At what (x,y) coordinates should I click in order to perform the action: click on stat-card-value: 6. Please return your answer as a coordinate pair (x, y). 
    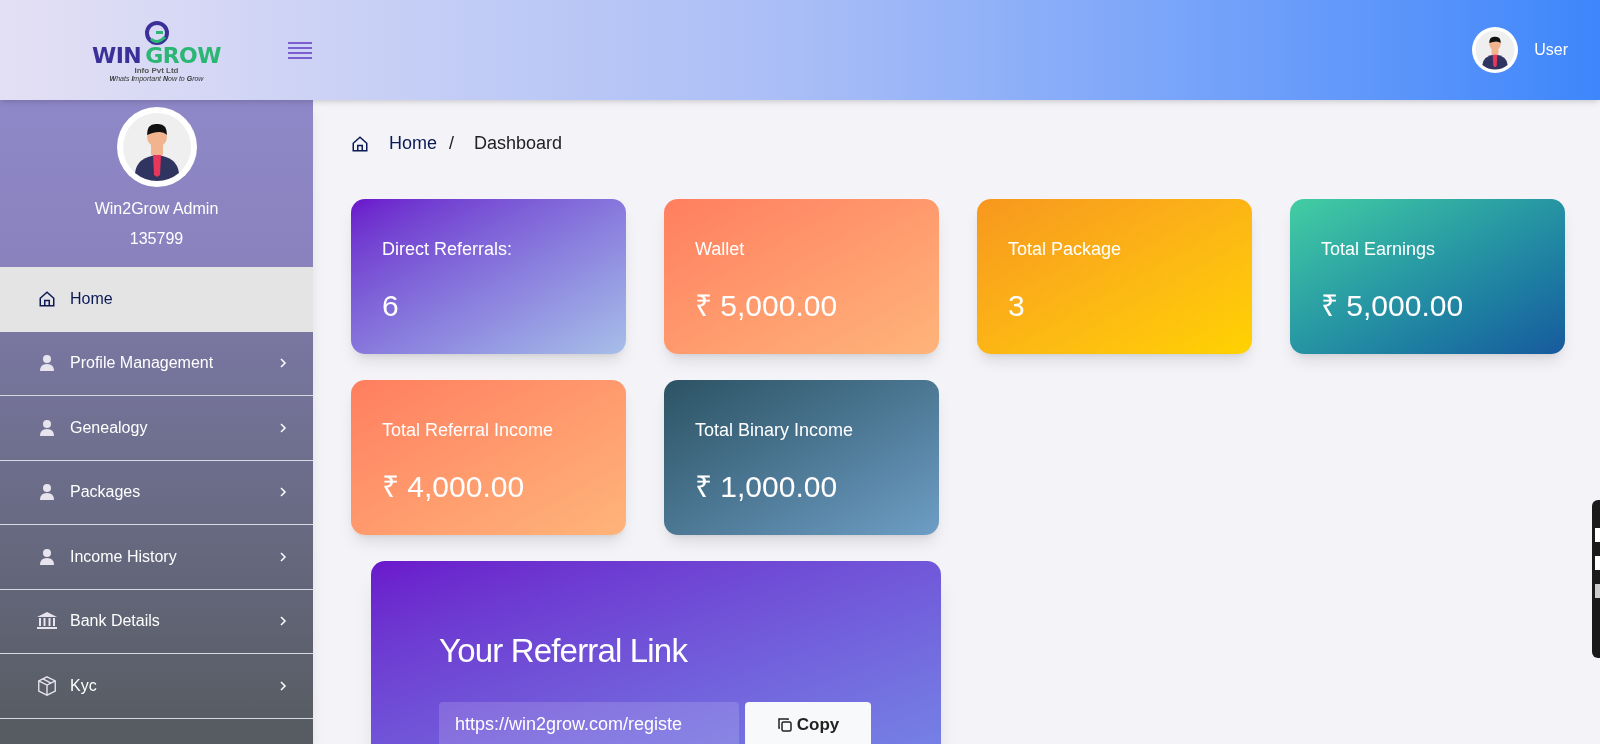
    Looking at the image, I should click on (391, 306).